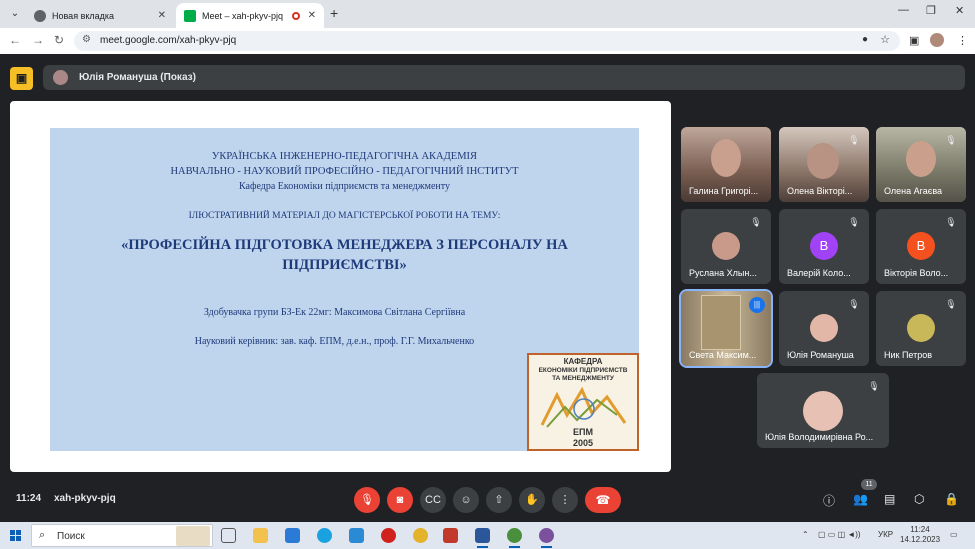  What do you see at coordinates (889, 499) in the screenshot?
I see `chat-icon: ▤` at bounding box center [889, 499].